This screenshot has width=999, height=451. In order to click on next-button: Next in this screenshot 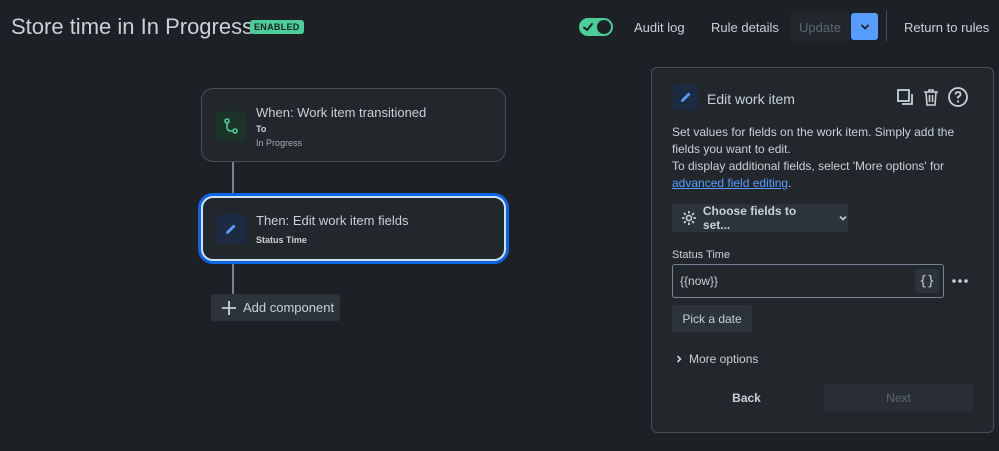, I will do `click(898, 398)`.